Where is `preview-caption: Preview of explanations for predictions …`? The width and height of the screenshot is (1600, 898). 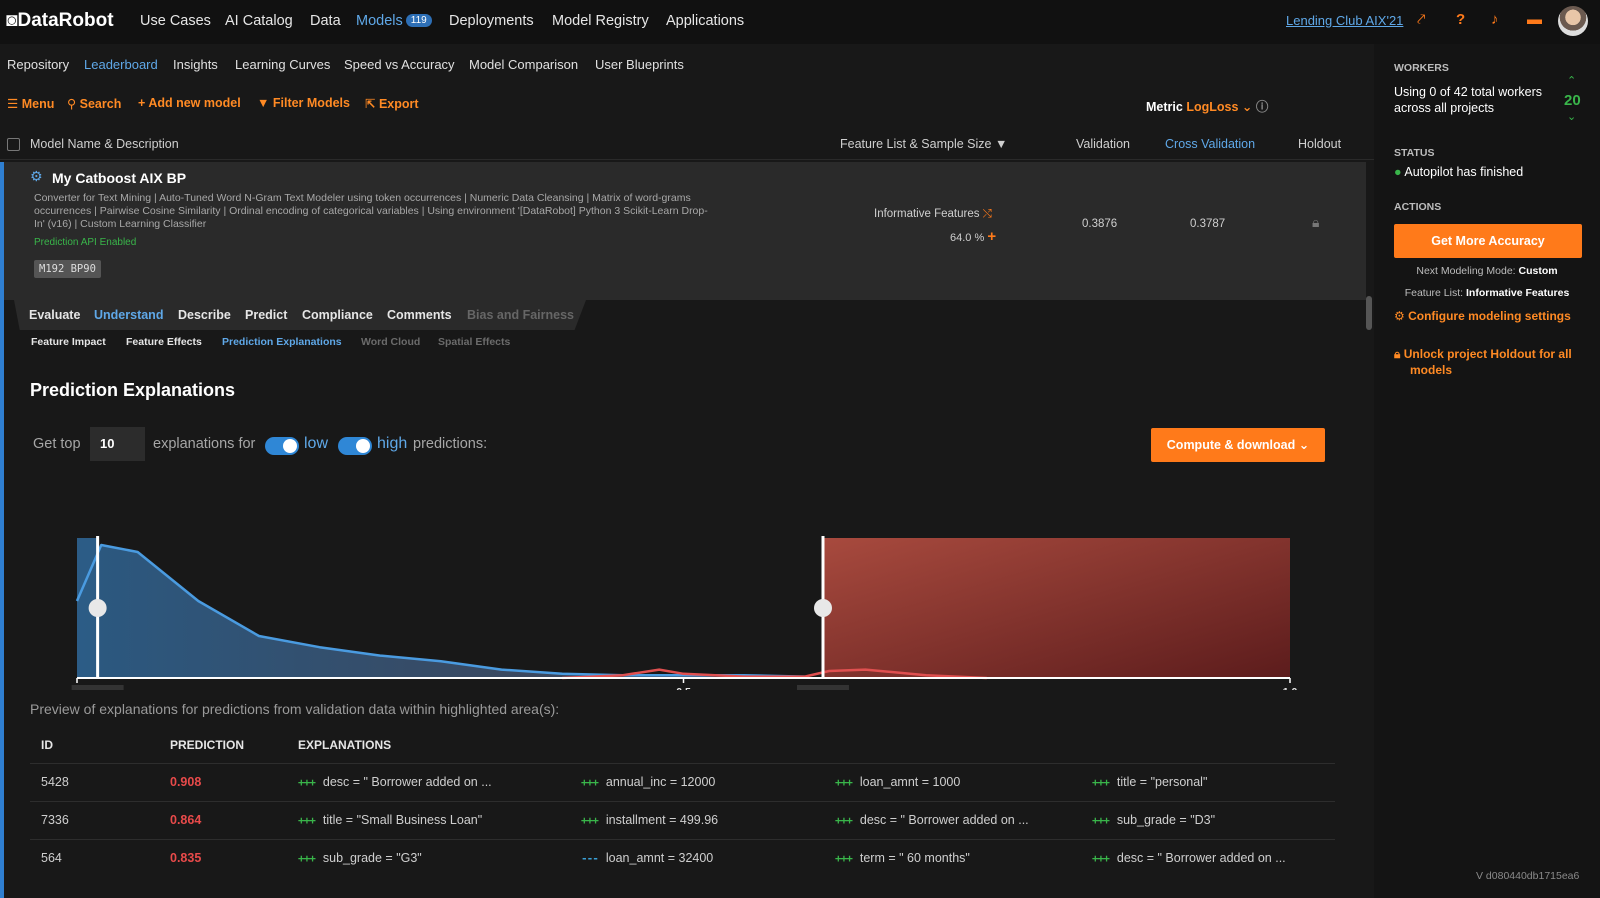 preview-caption: Preview of explanations for predictions … is located at coordinates (295, 709).